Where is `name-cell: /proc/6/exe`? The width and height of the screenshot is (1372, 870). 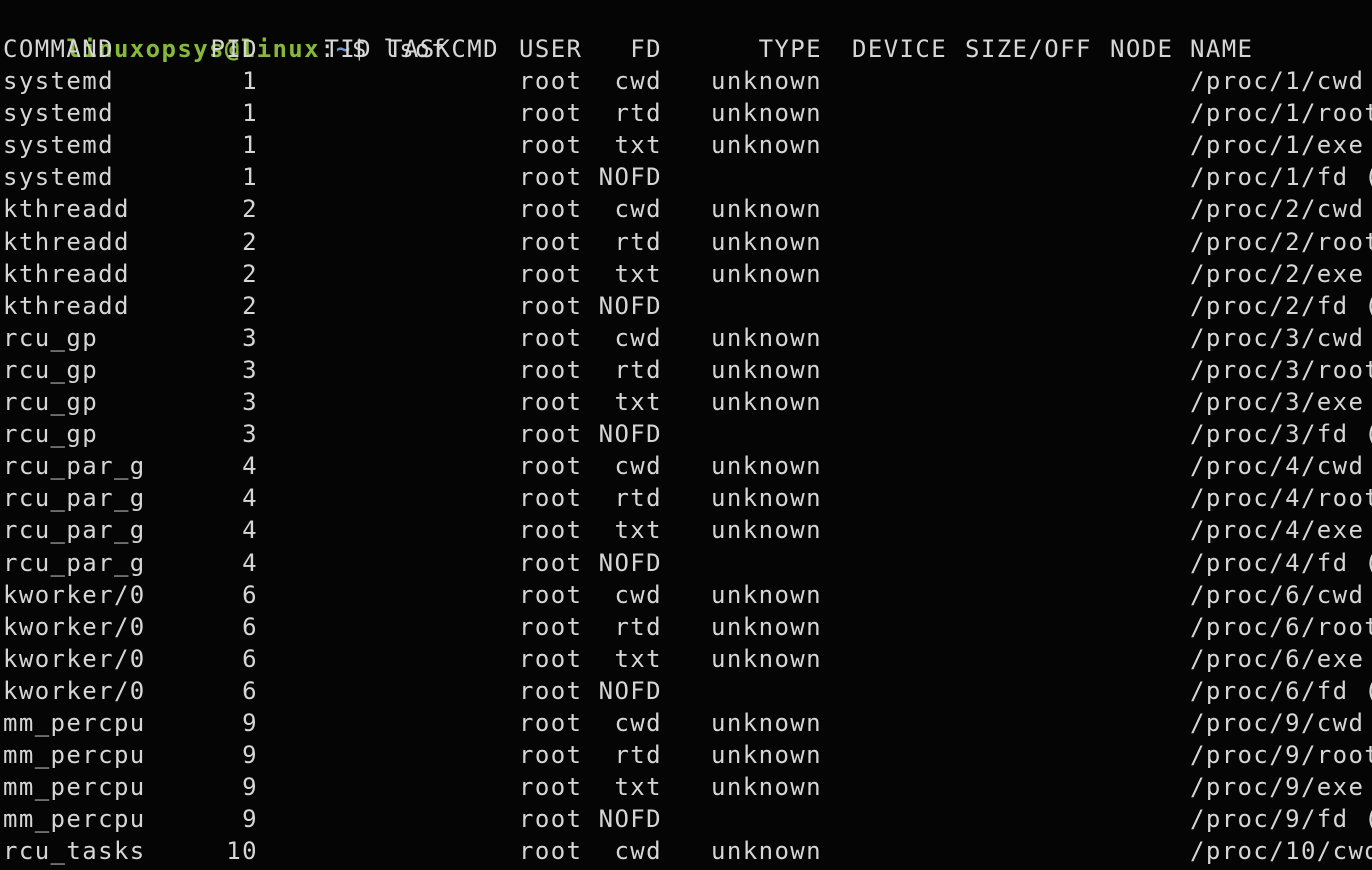 name-cell: /proc/6/exe is located at coordinates (1277, 658).